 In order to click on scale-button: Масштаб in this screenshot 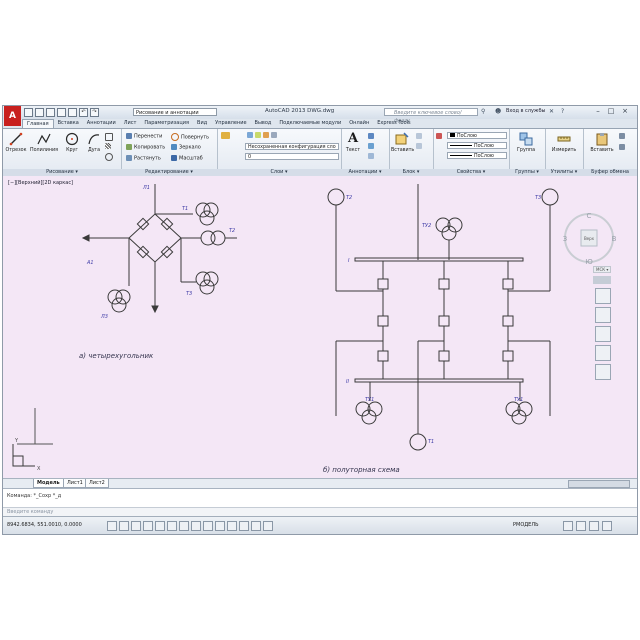, I will do `click(187, 158)`.